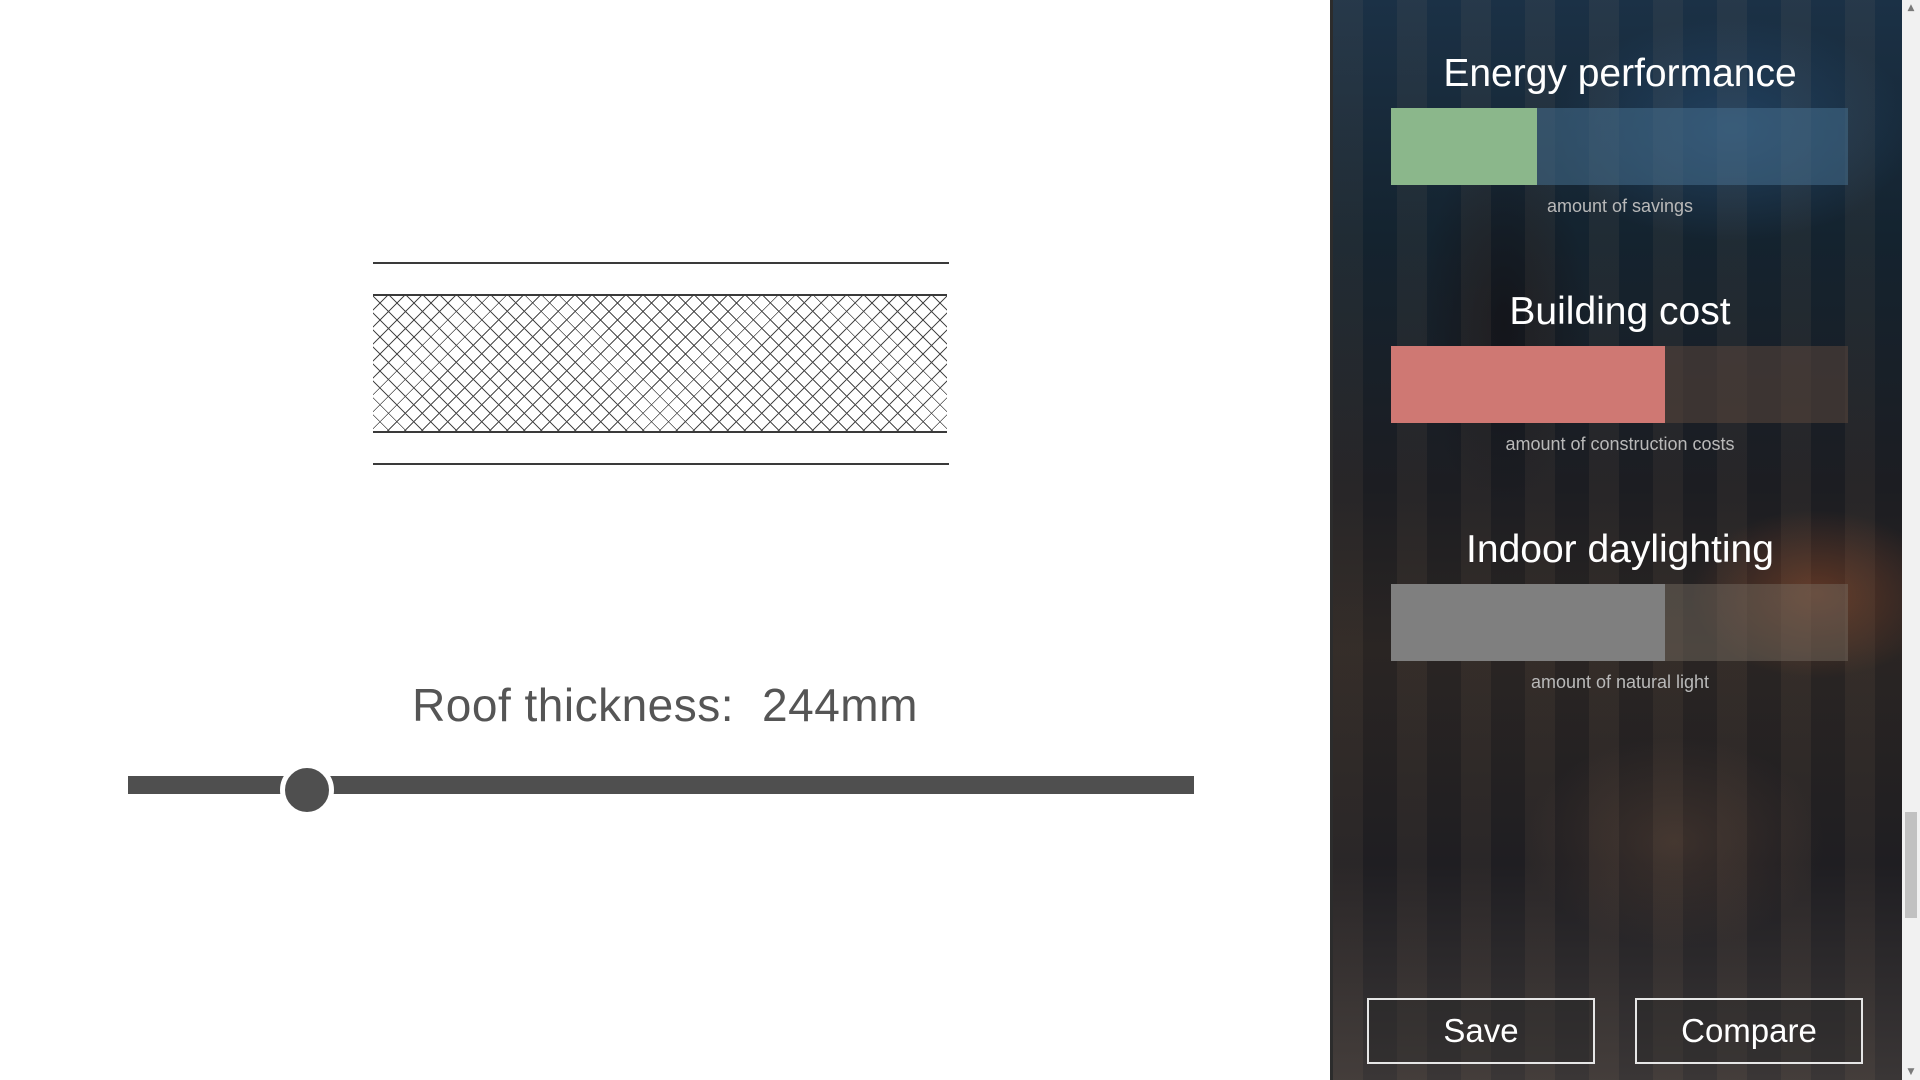 The width and height of the screenshot is (1920, 1080). Describe the element at coordinates (661, 263) in the screenshot. I see `roof-top-membrane` at that location.